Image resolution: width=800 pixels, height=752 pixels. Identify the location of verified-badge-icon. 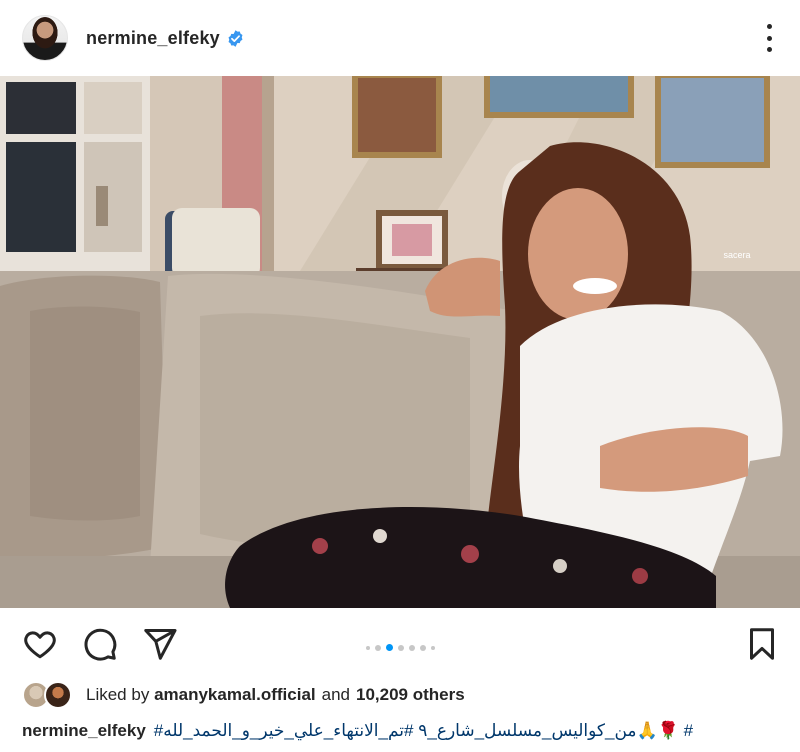
(235, 38).